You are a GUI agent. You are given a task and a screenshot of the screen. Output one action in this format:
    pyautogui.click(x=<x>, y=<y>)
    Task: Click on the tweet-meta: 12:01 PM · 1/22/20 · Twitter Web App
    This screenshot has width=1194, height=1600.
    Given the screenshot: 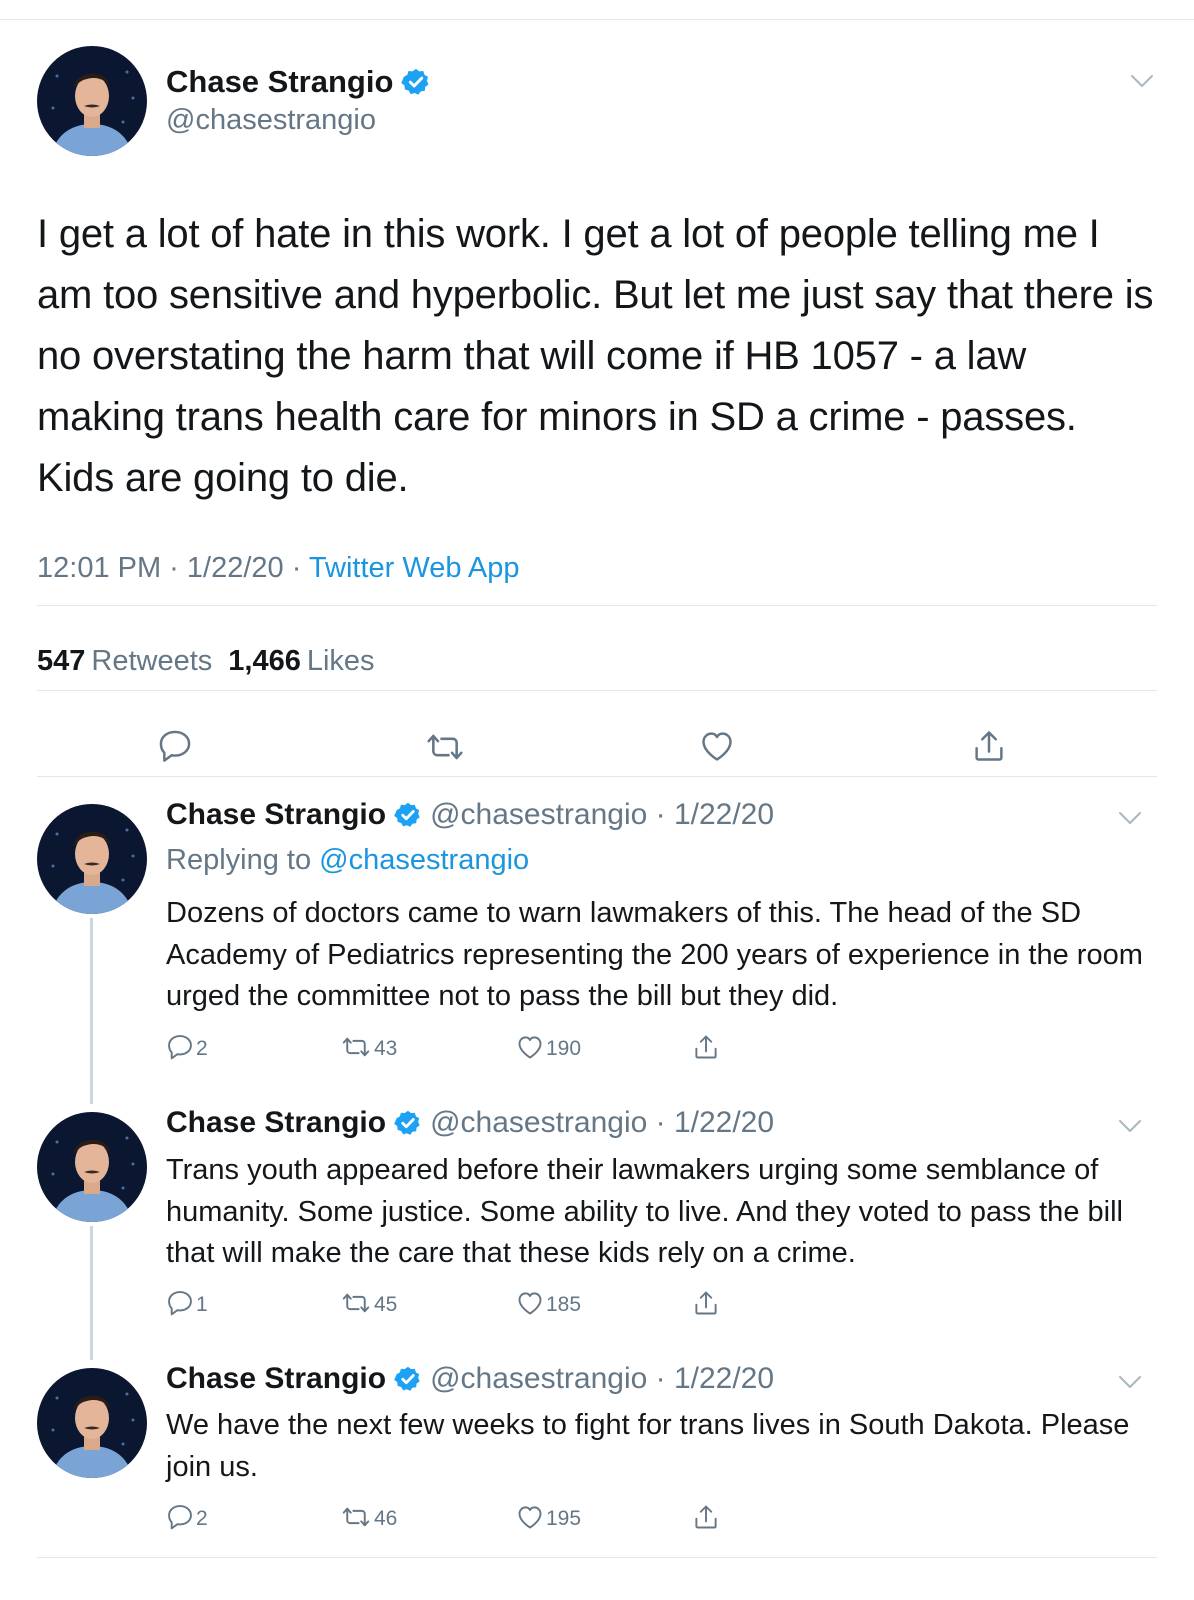 What is the action you would take?
    pyautogui.click(x=278, y=568)
    